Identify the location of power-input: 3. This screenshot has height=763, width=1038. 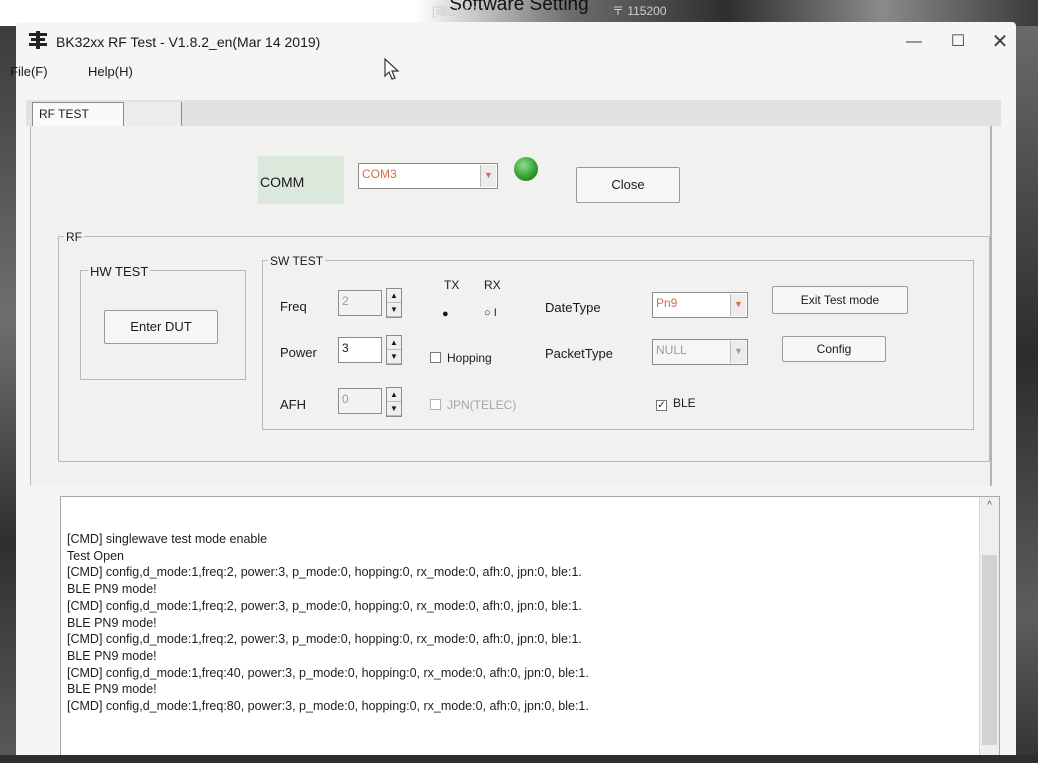
(360, 350).